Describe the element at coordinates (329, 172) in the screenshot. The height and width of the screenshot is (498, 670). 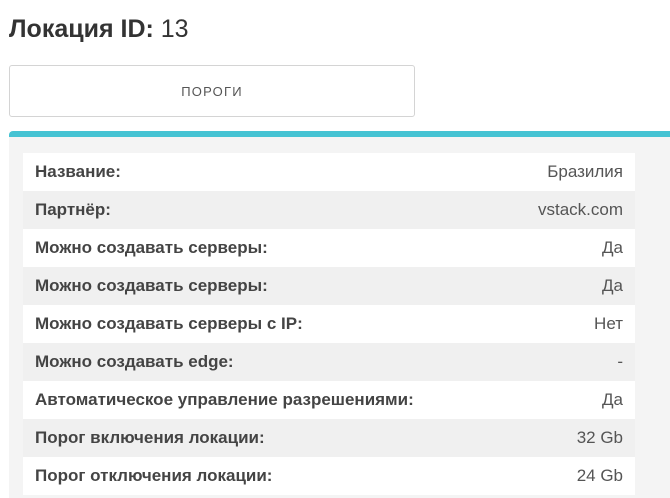
I see `details-row-name: Название: Бразилия` at that location.